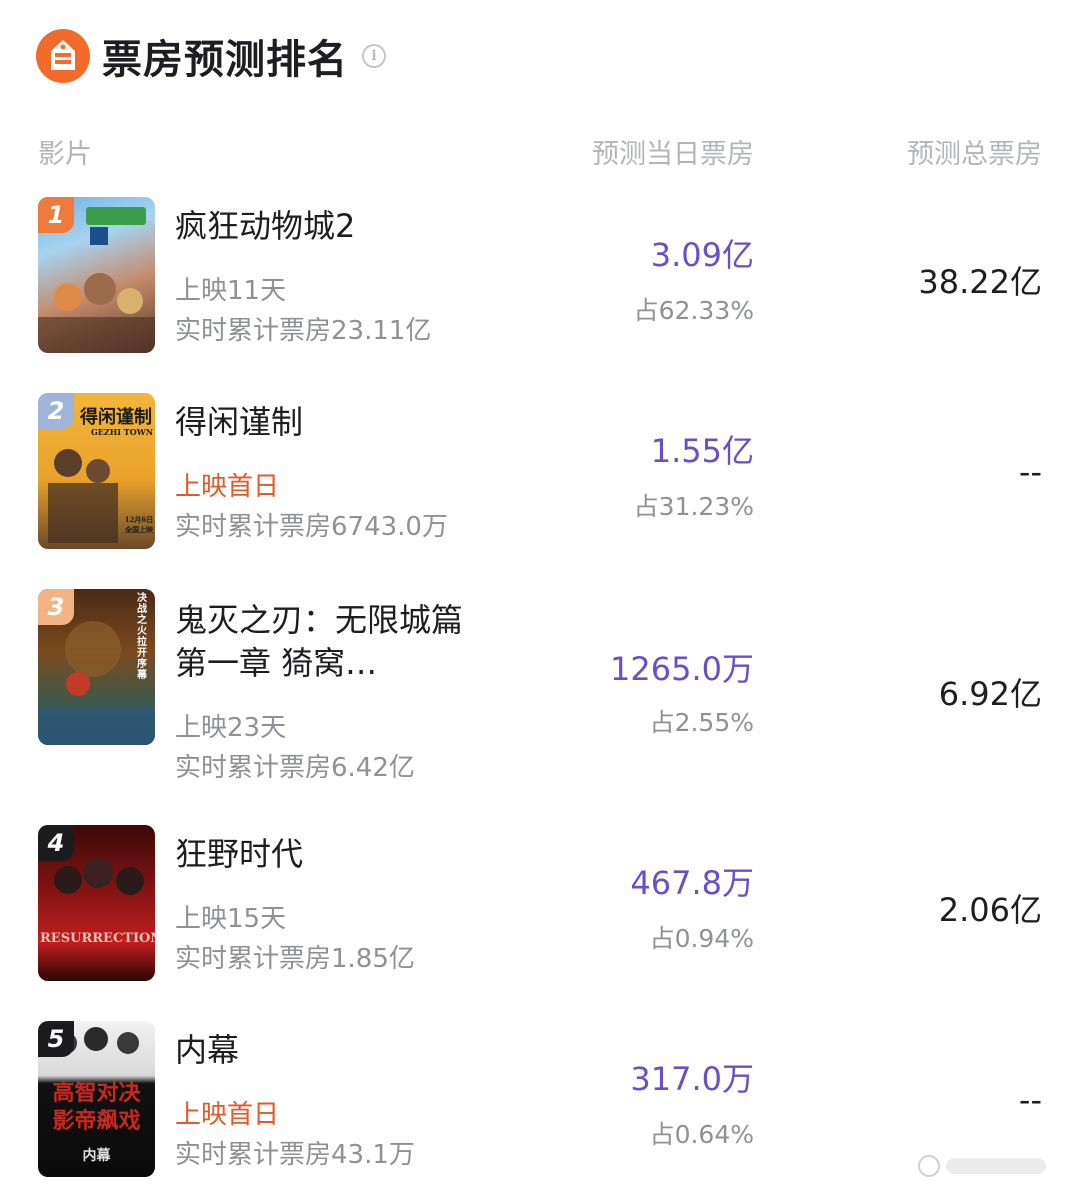 The height and width of the screenshot is (1187, 1080). I want to click on day-forecast-value: 1.55亿, so click(702, 451).